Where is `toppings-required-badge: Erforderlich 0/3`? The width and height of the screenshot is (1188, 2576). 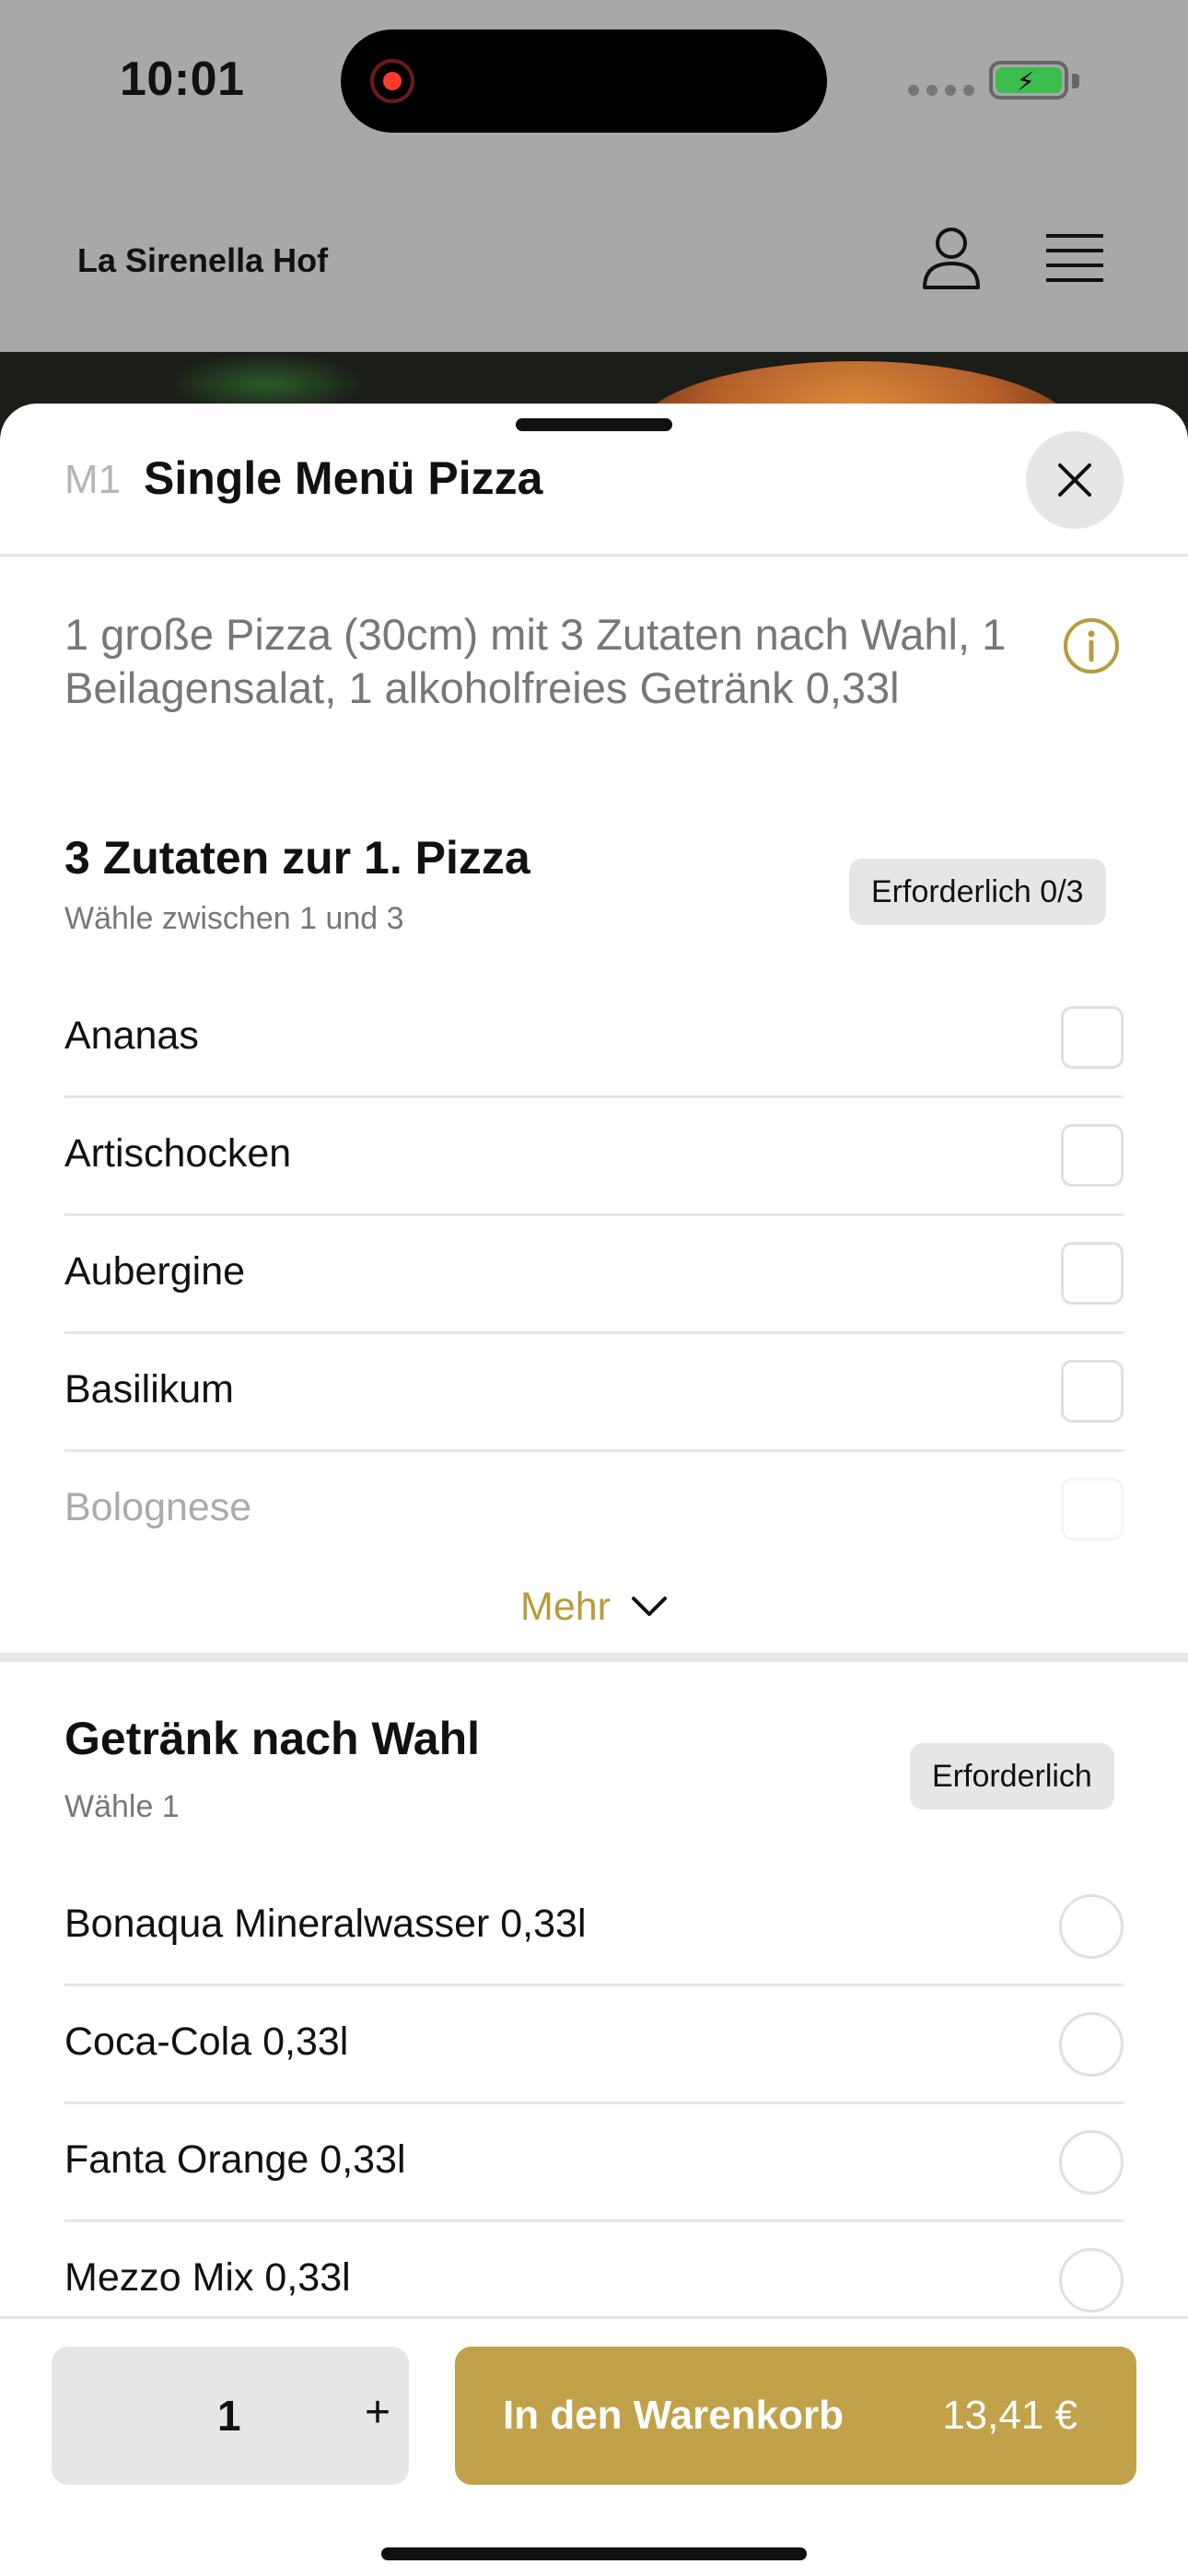
toppings-required-badge: Erforderlich 0/3 is located at coordinates (977, 892).